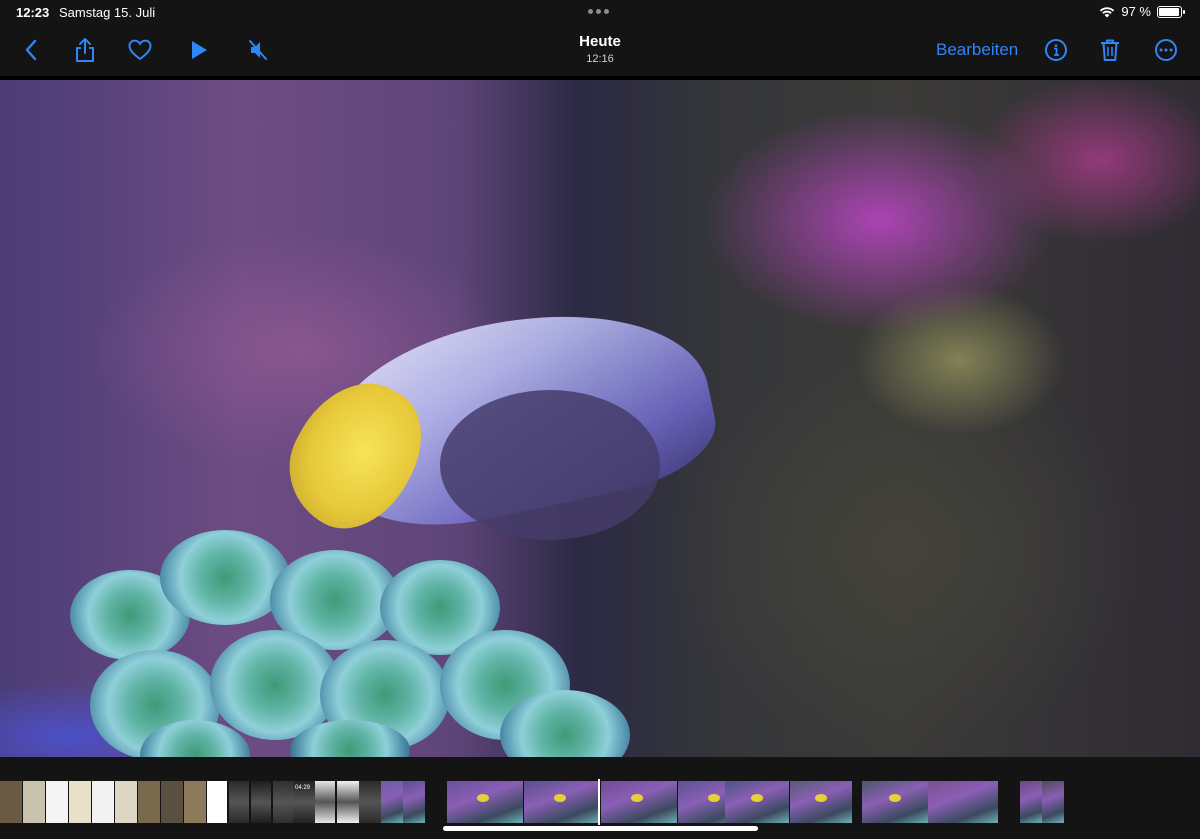  I want to click on more-icon, so click(1166, 50).